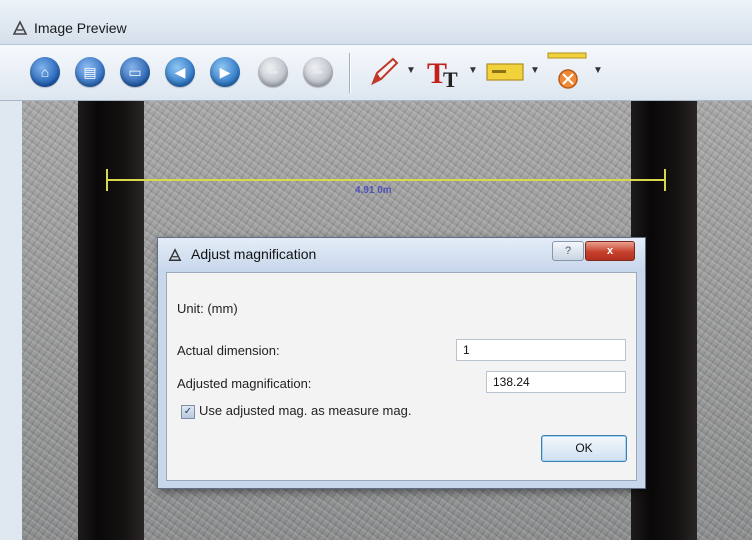 This screenshot has height=540, width=752. Describe the element at coordinates (244, 383) in the screenshot. I see `adjusted-magnification-label: Adjusted magnification:` at that location.